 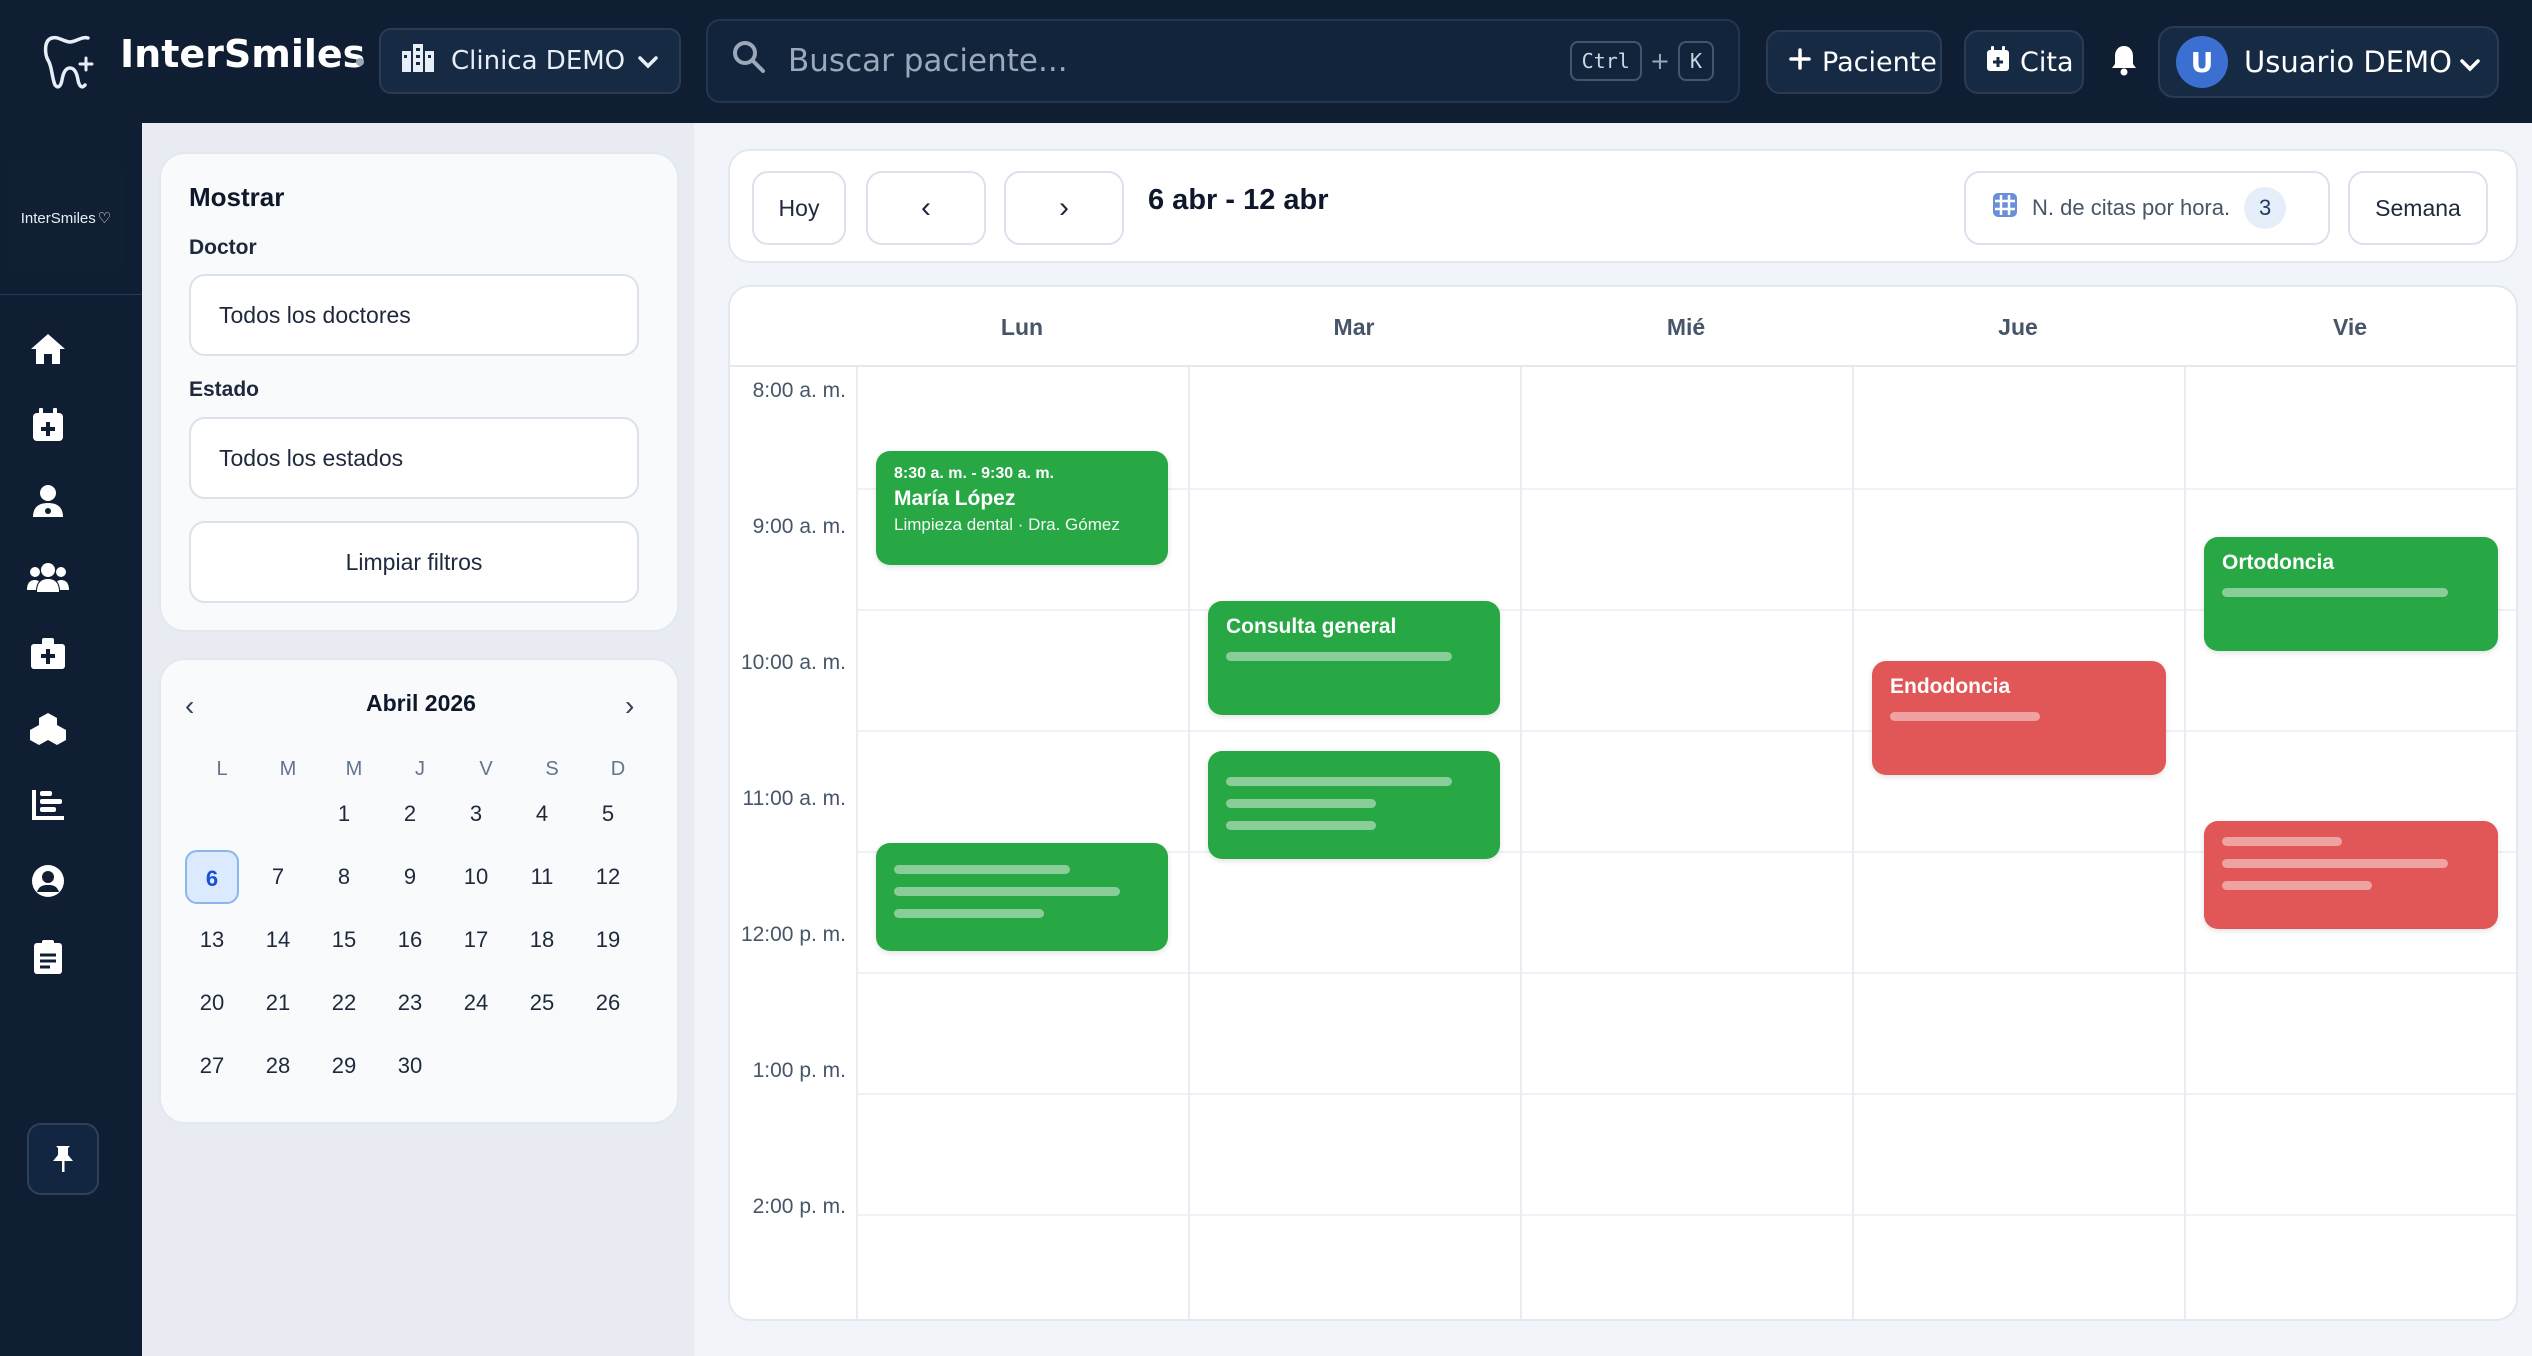 I want to click on doctor-icon, so click(x=48, y=501).